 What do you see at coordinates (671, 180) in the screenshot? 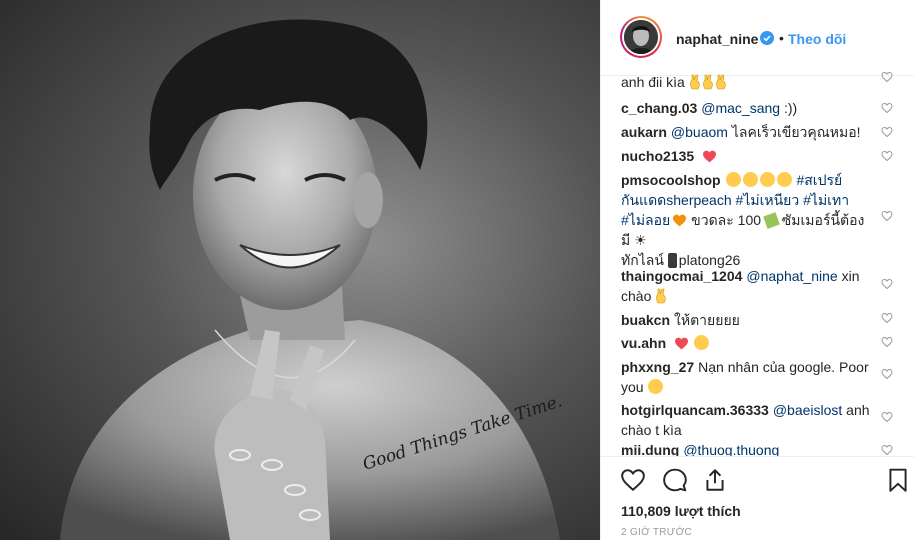
I see `comment-username: pmsocoolshop` at bounding box center [671, 180].